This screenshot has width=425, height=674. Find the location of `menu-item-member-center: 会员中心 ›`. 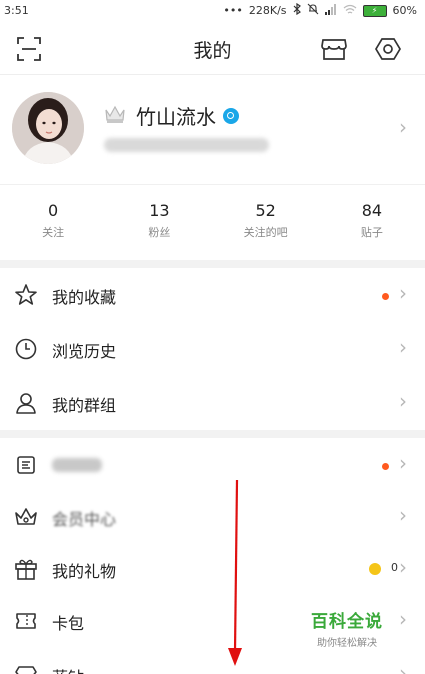

menu-item-member-center: 会员中心 › is located at coordinates (212, 517).